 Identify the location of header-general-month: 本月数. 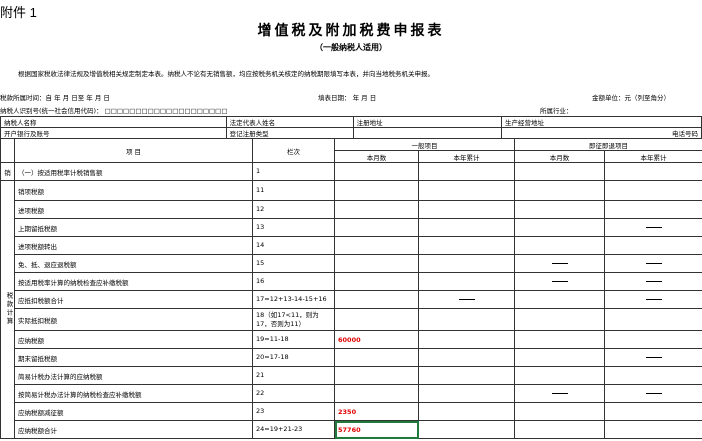
(376, 156).